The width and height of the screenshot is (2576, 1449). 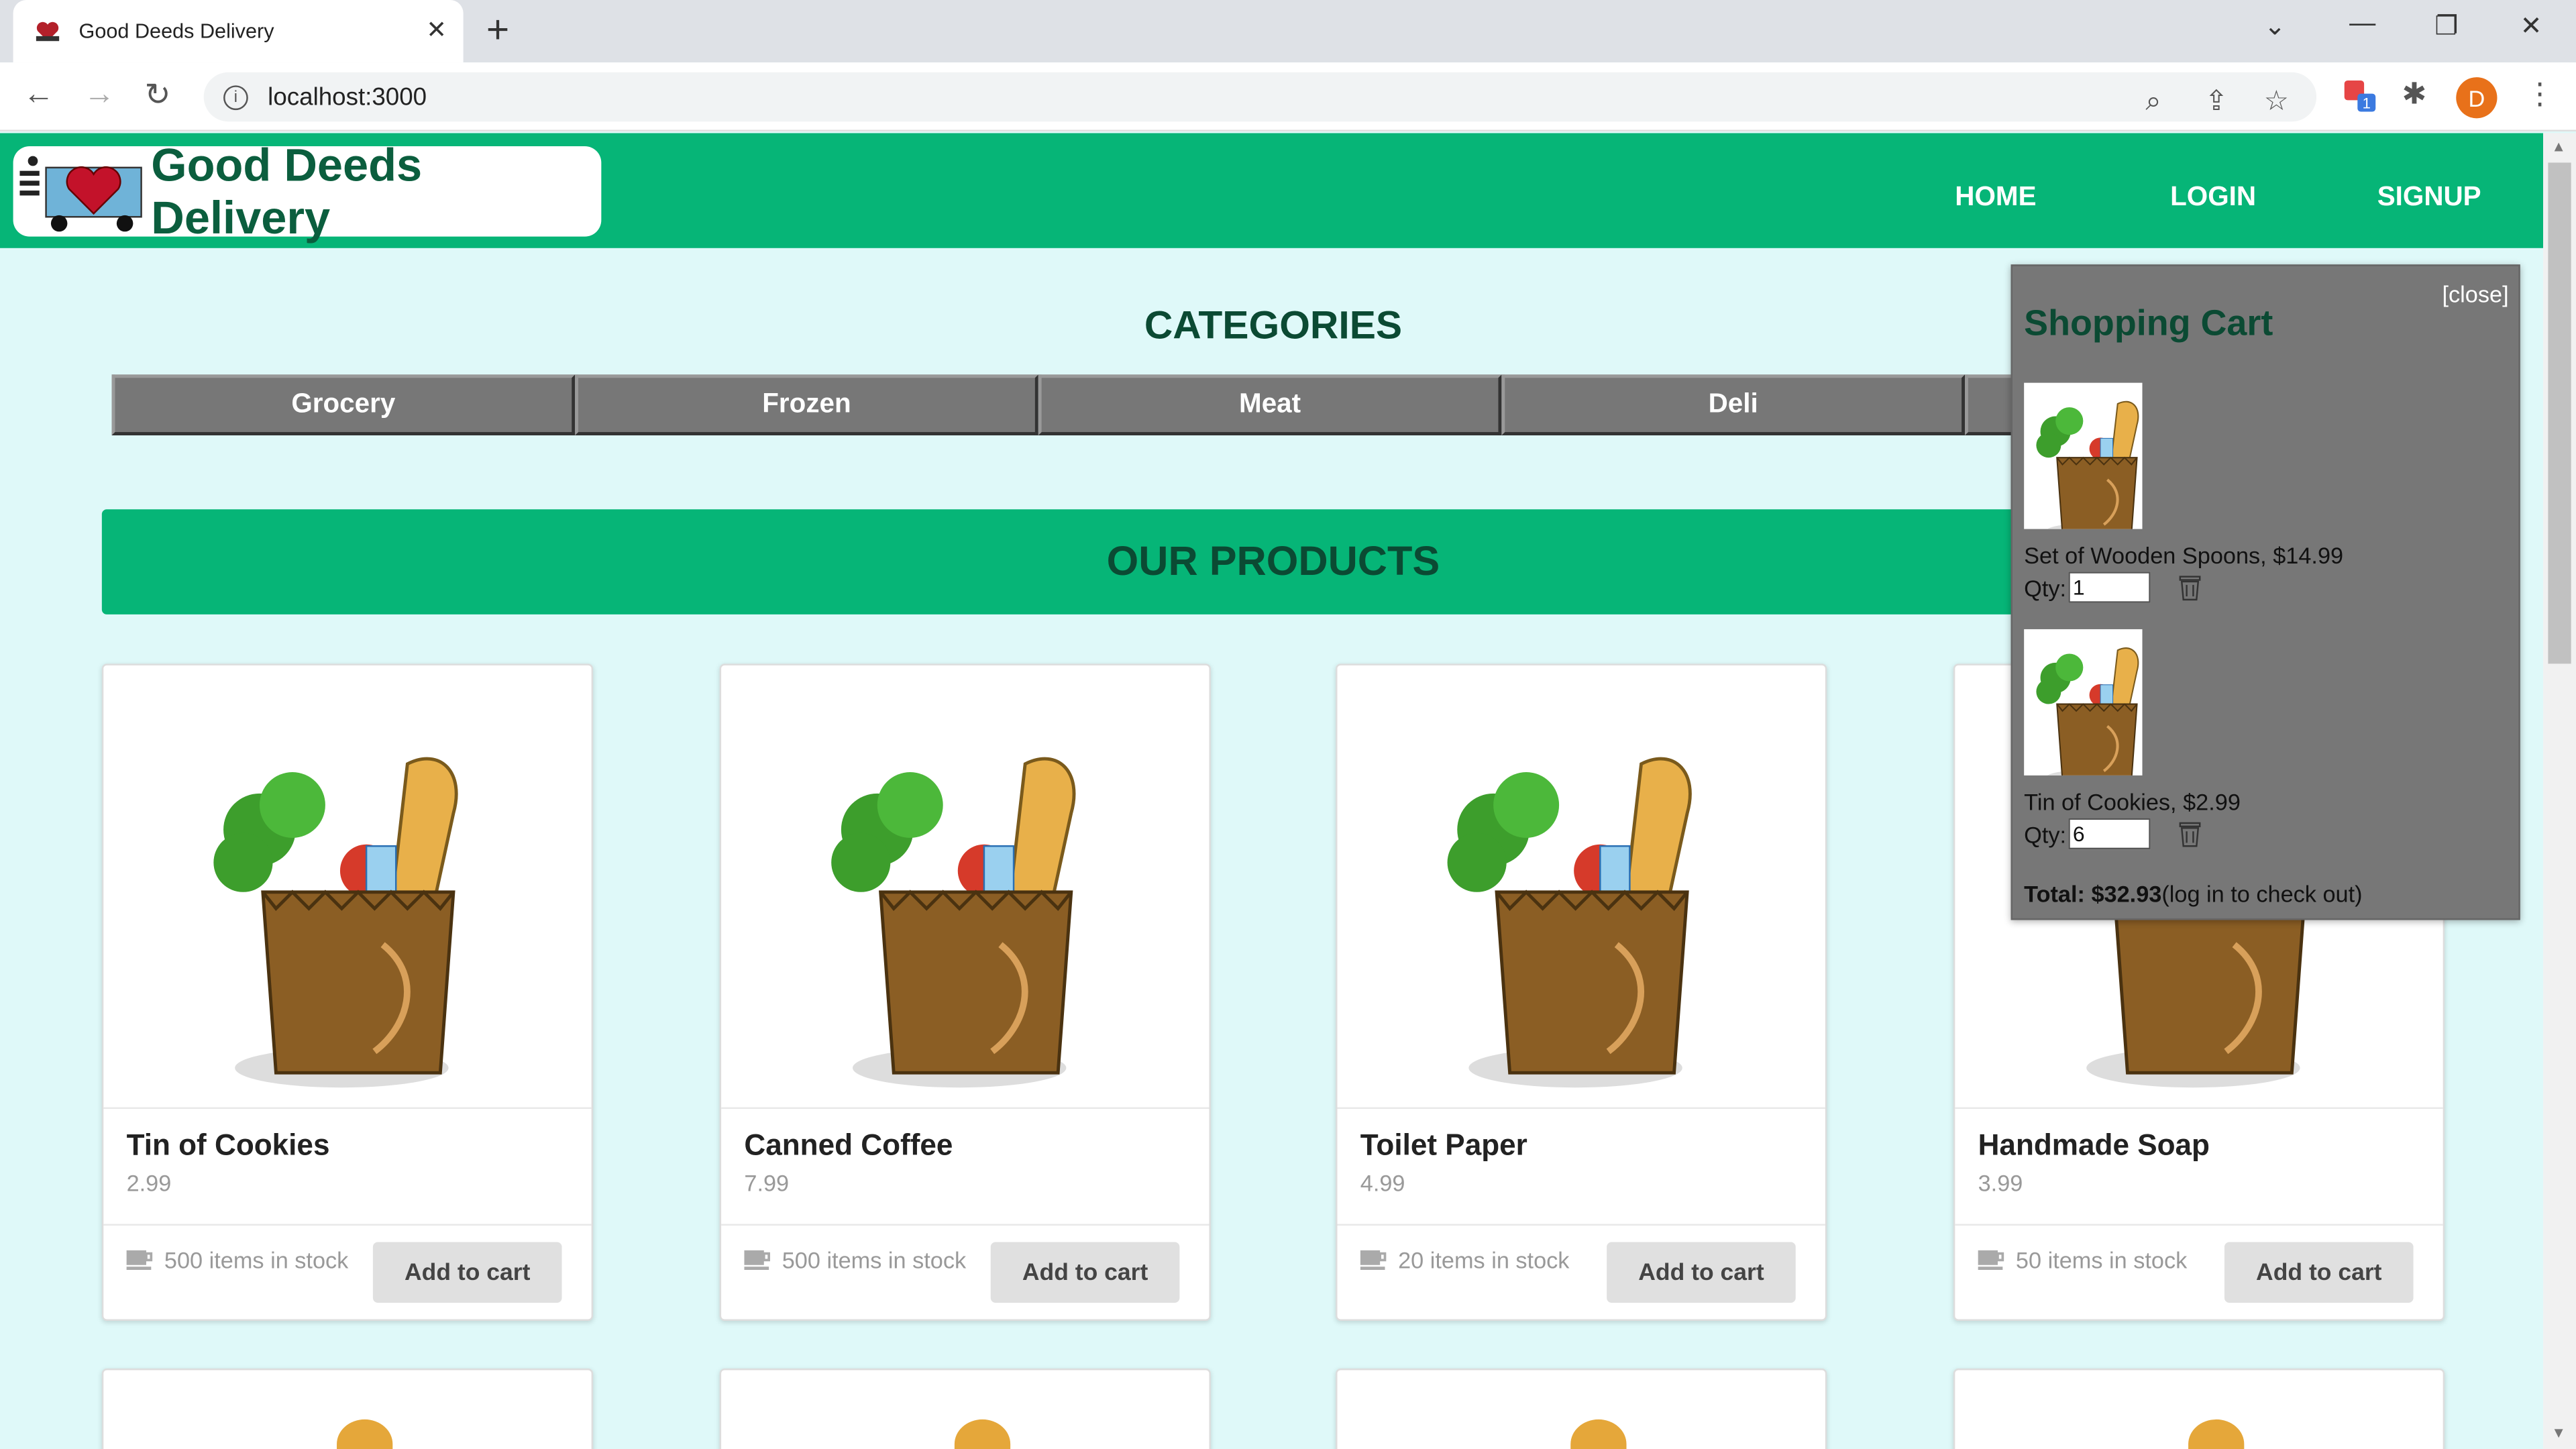 What do you see at coordinates (2362, 25) in the screenshot?
I see `minimize-icon: —` at bounding box center [2362, 25].